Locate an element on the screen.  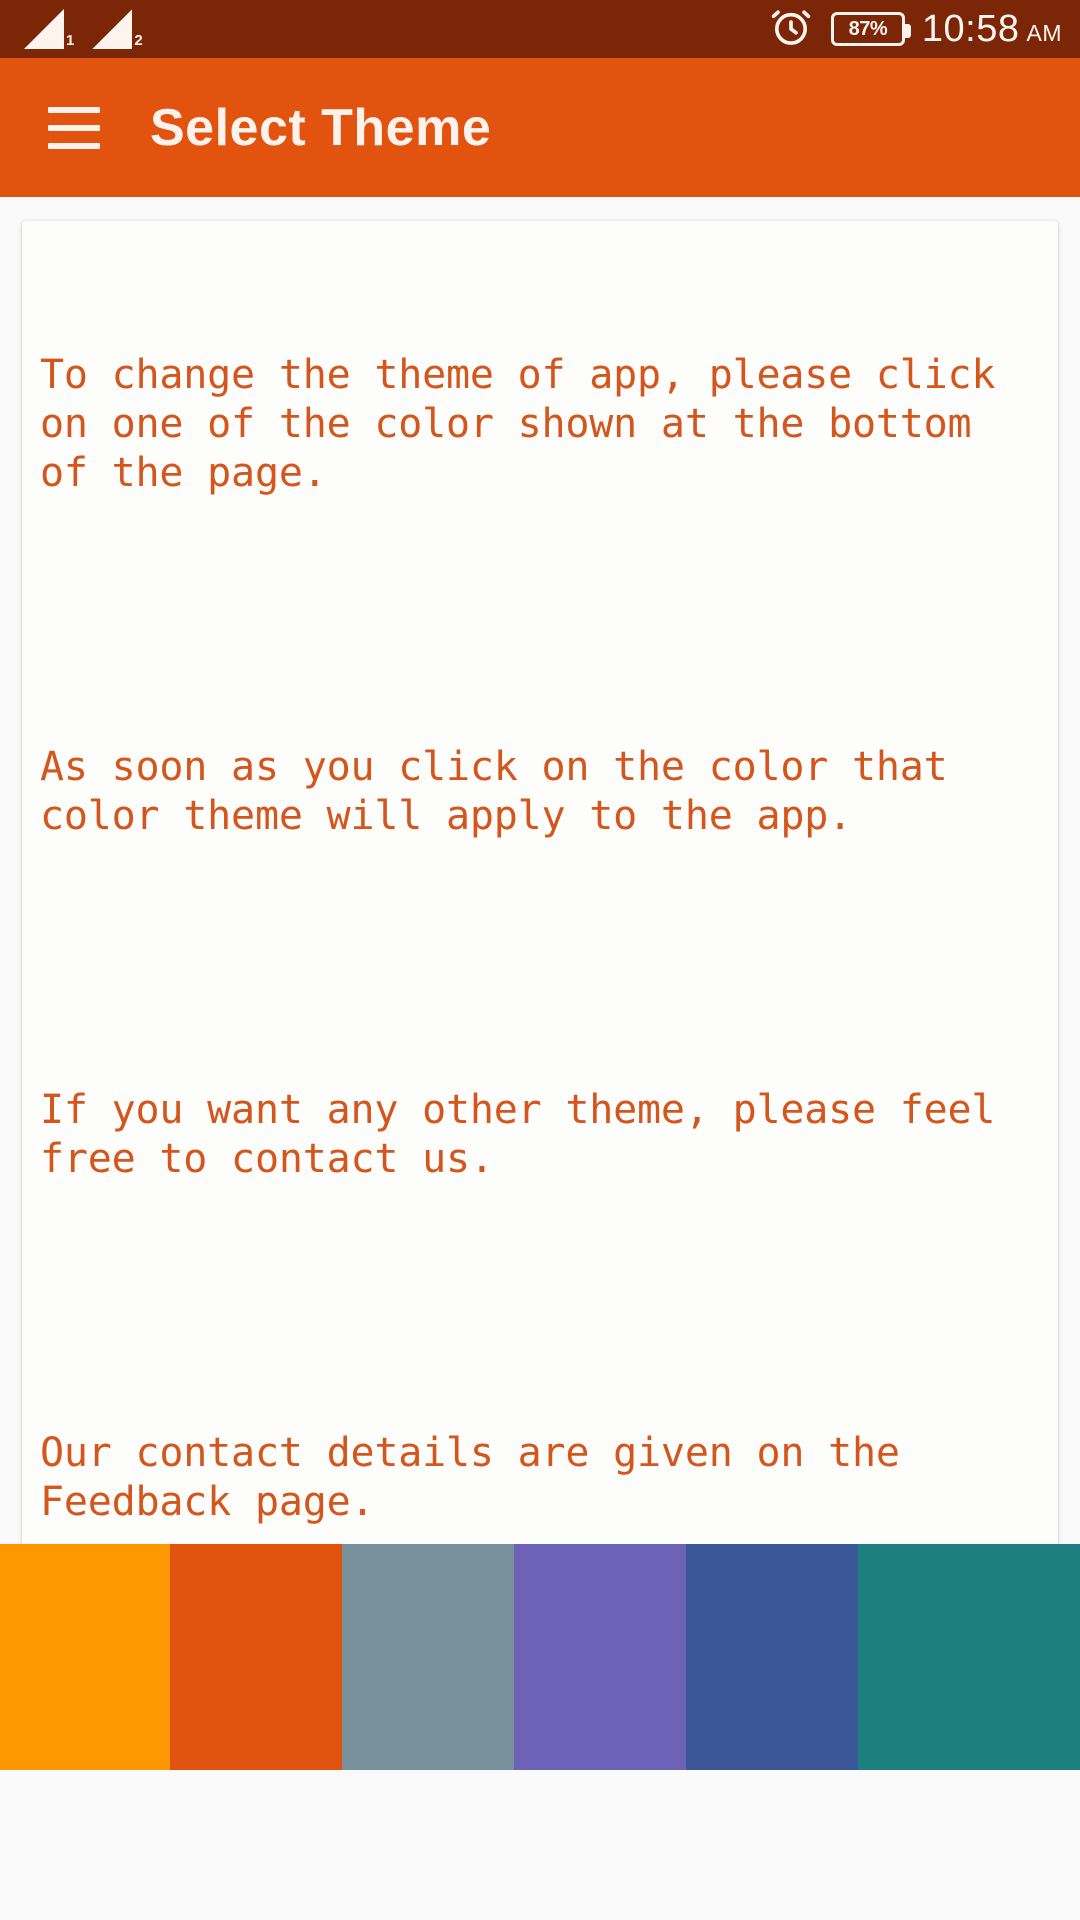
status-bar-right: 87% 10:58 AM is located at coordinates (915, 29).